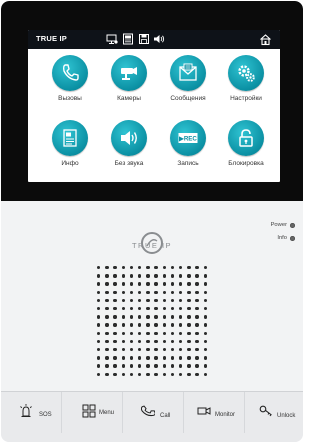 Image resolution: width=320 pixels, height=443 pixels. What do you see at coordinates (159, 39) in the screenshot?
I see `volume-icon` at bounding box center [159, 39].